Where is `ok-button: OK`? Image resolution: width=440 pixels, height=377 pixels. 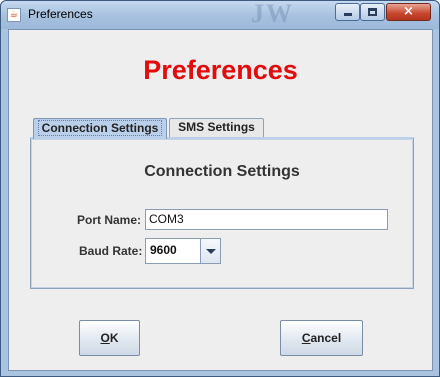 ok-button: OK is located at coordinates (109, 338).